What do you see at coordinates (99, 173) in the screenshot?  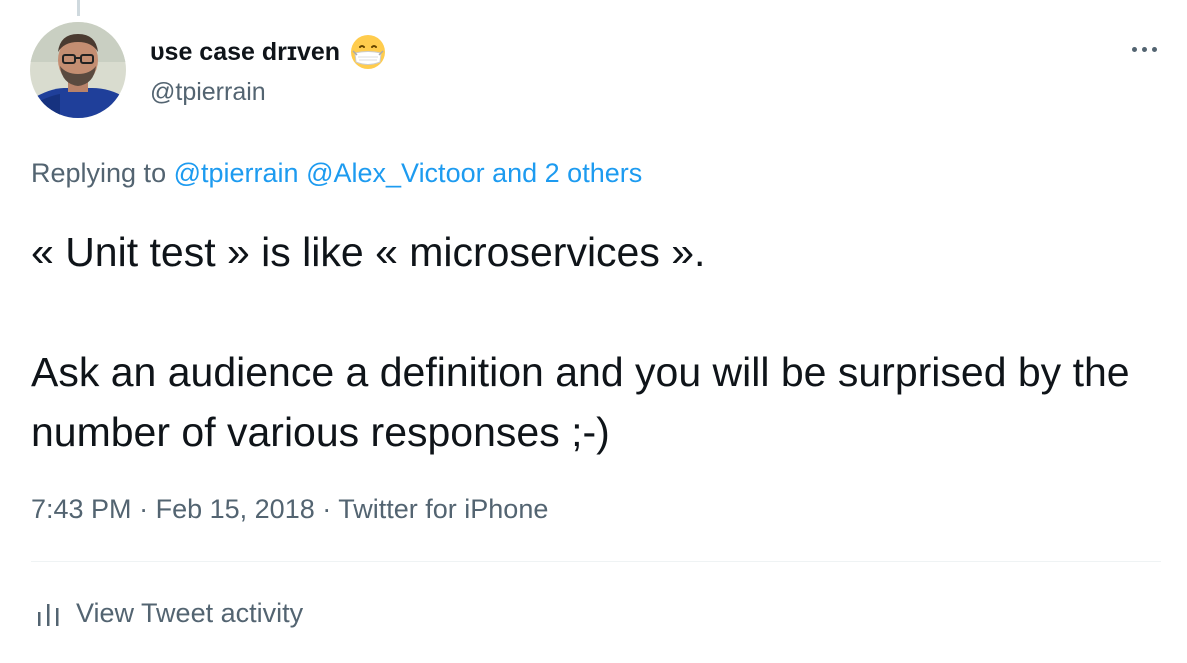 I see `replying-prefix: Replying to` at bounding box center [99, 173].